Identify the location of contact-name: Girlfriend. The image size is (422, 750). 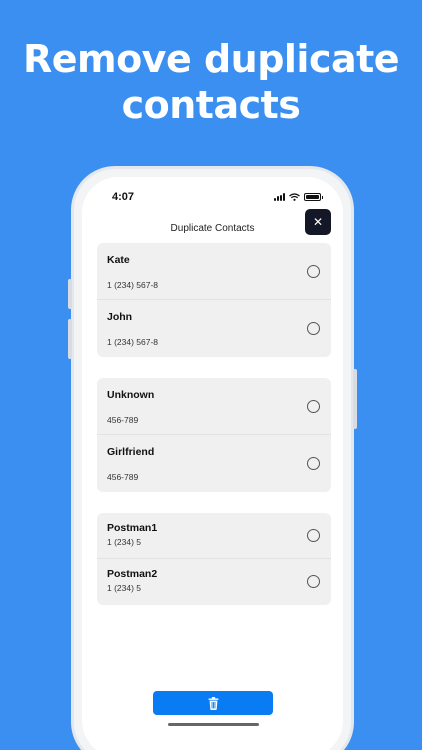
(131, 452).